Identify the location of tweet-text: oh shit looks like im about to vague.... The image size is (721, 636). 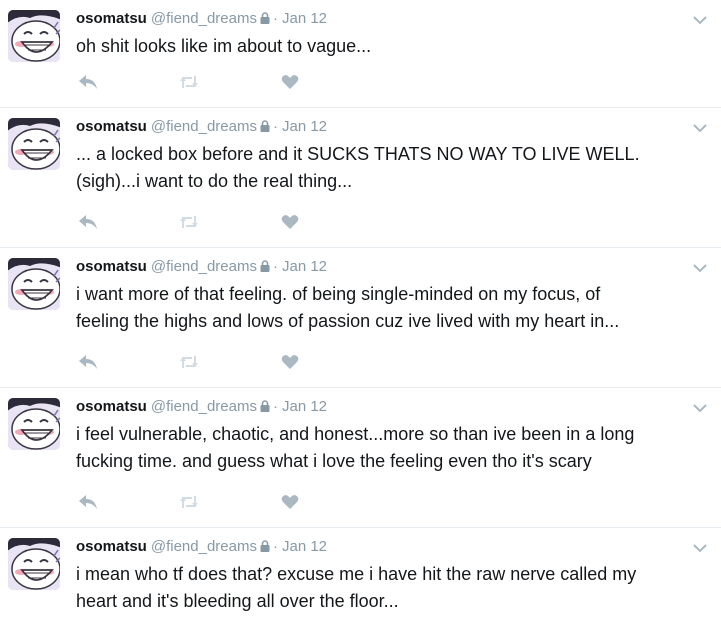
(224, 46).